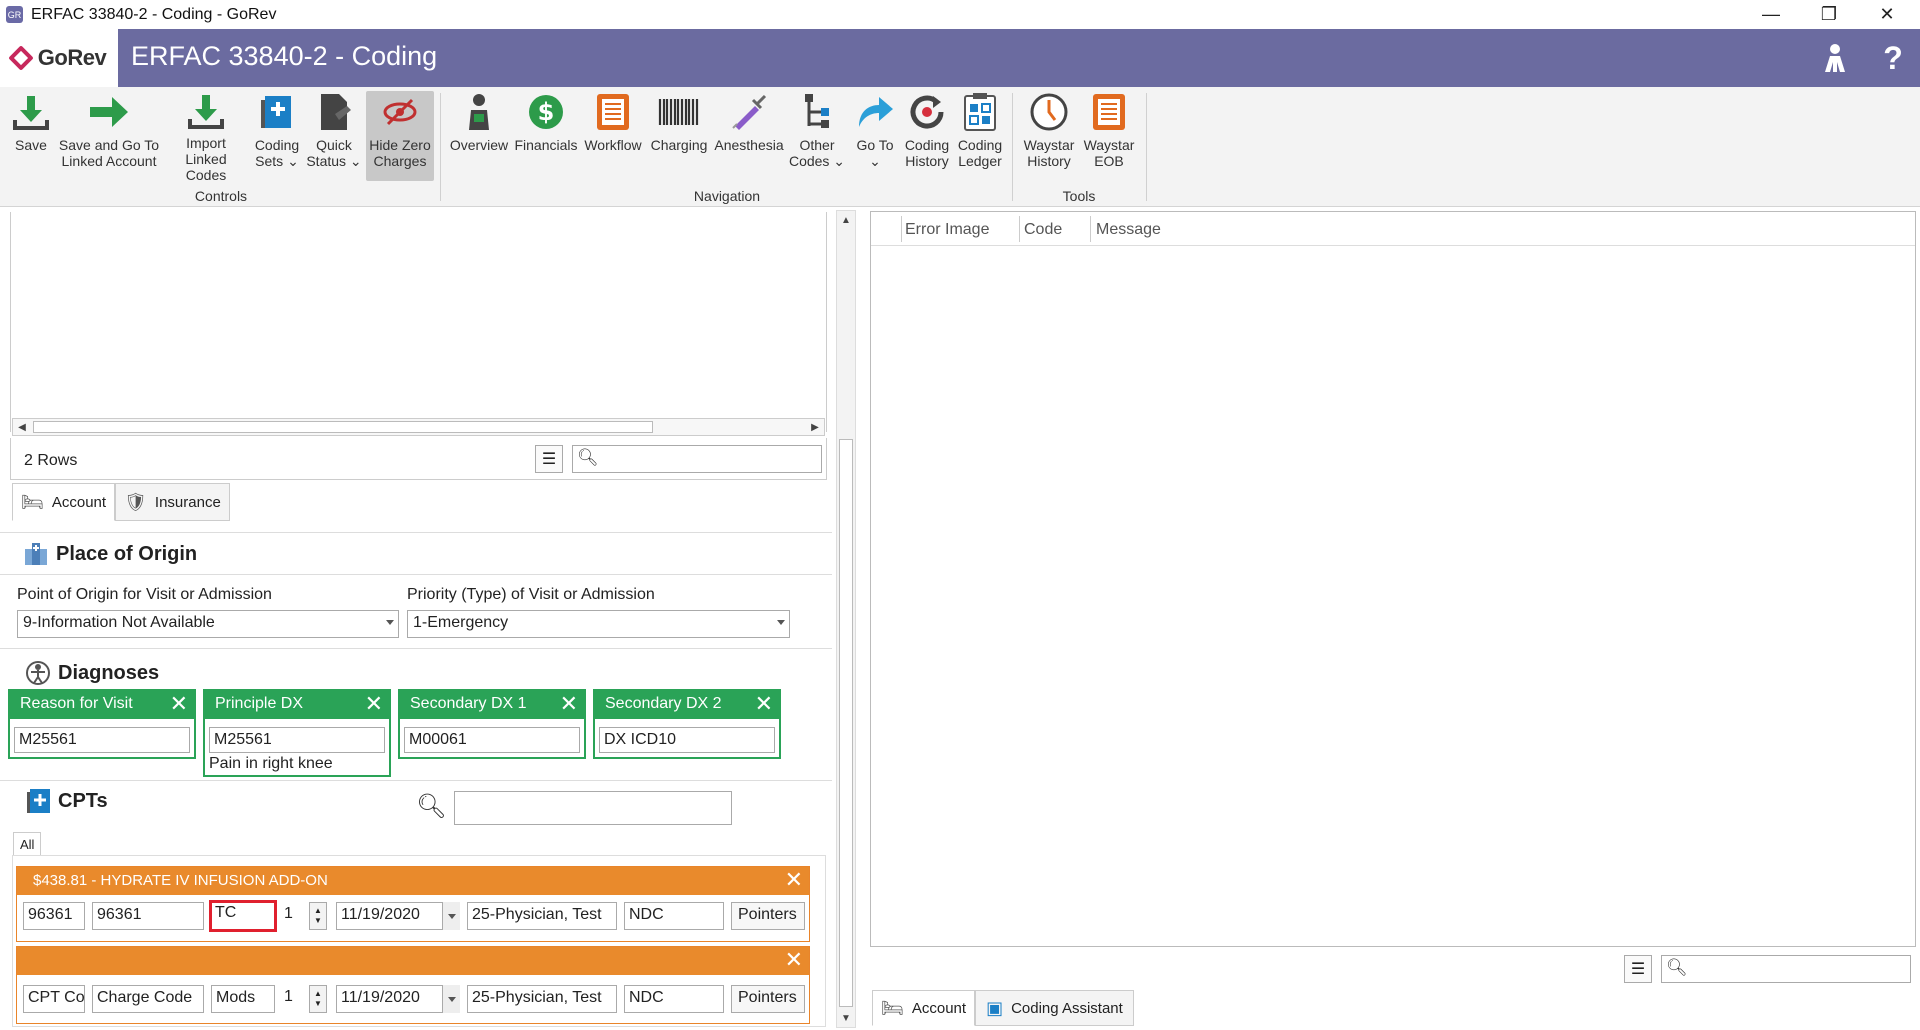 The height and width of the screenshot is (1030, 1920). Describe the element at coordinates (1638, 969) in the screenshot. I see `error-grid-menu-button: ☰` at that location.